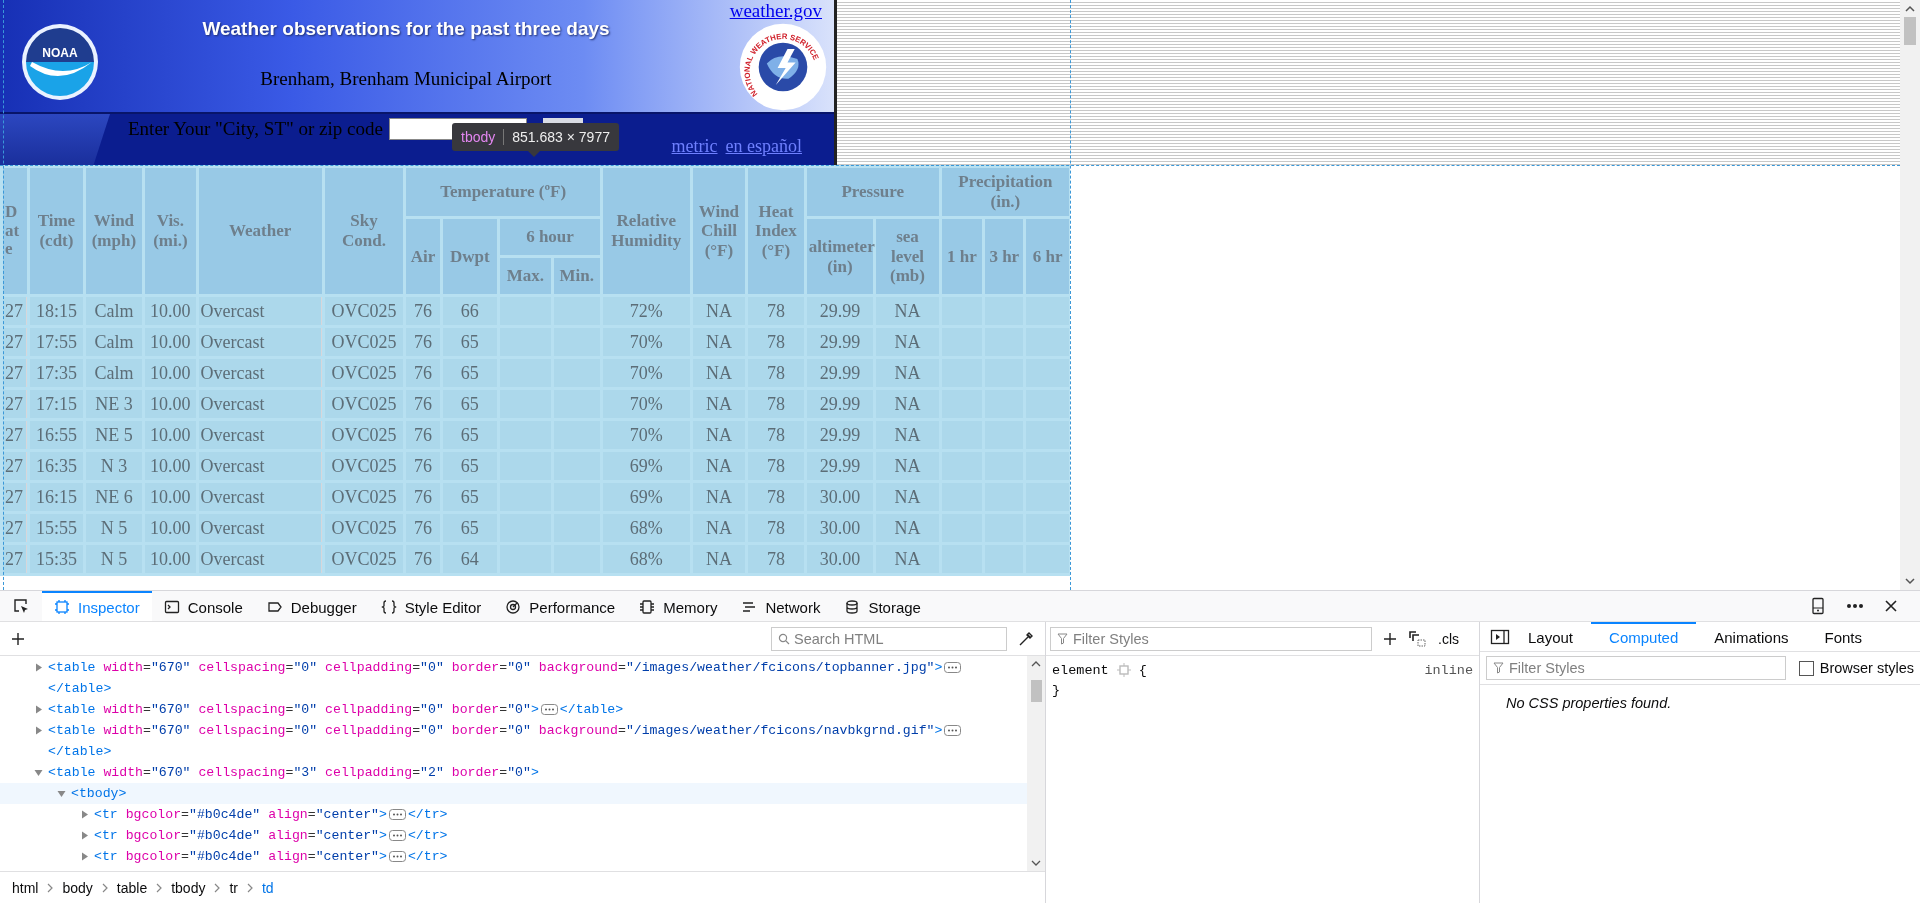 The image size is (1920, 903). I want to click on open-tag: <table width="670" cellspacing="0" cellpadding="0" border="0" background="/images/weather/fcicons/topbanner.jpg">, so click(495, 667).